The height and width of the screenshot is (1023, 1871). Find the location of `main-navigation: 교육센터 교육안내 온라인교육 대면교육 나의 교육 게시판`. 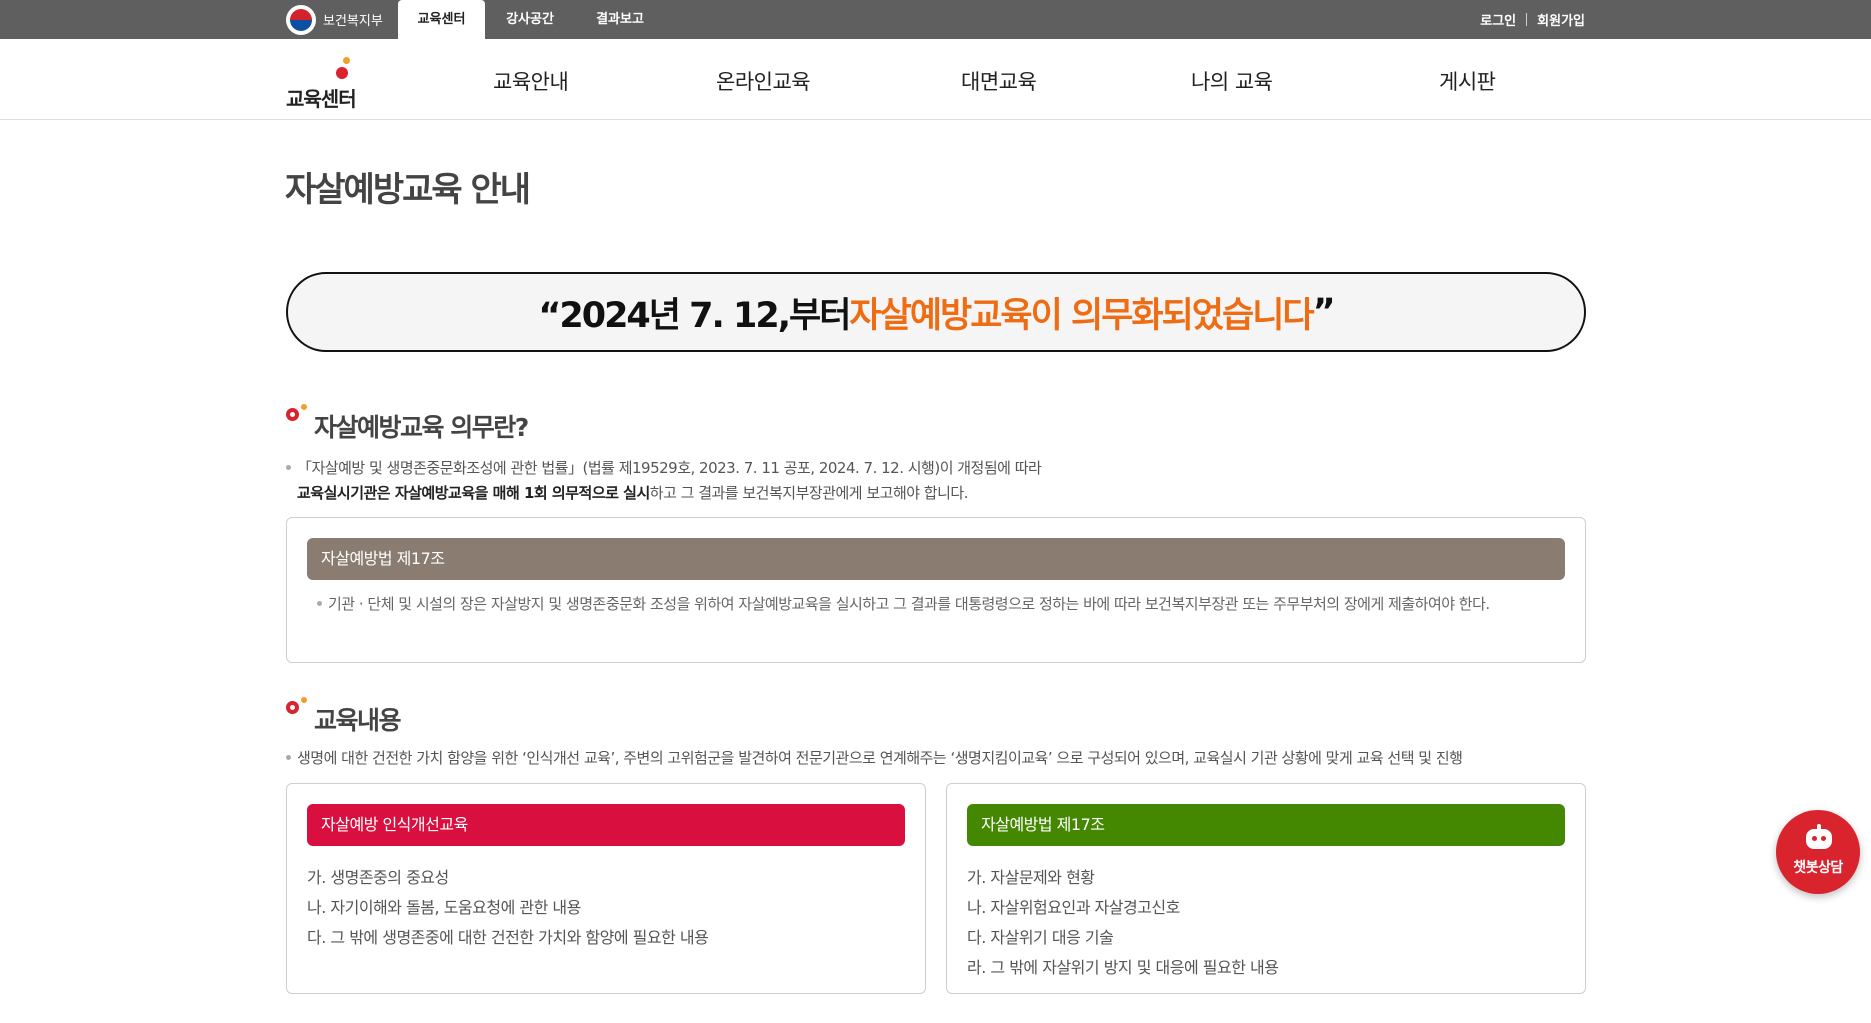

main-navigation: 교육센터 교육안내 온라인교육 대면교육 나의 교육 게시판 is located at coordinates (935, 79).